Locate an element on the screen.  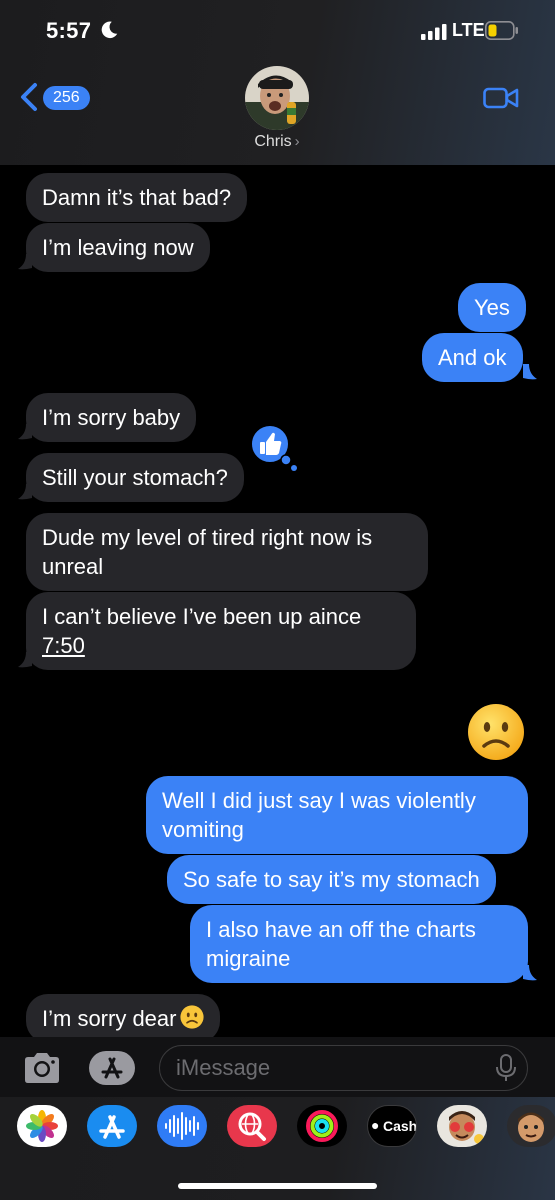
app-store-button-icon is located at coordinates (112, 1068).